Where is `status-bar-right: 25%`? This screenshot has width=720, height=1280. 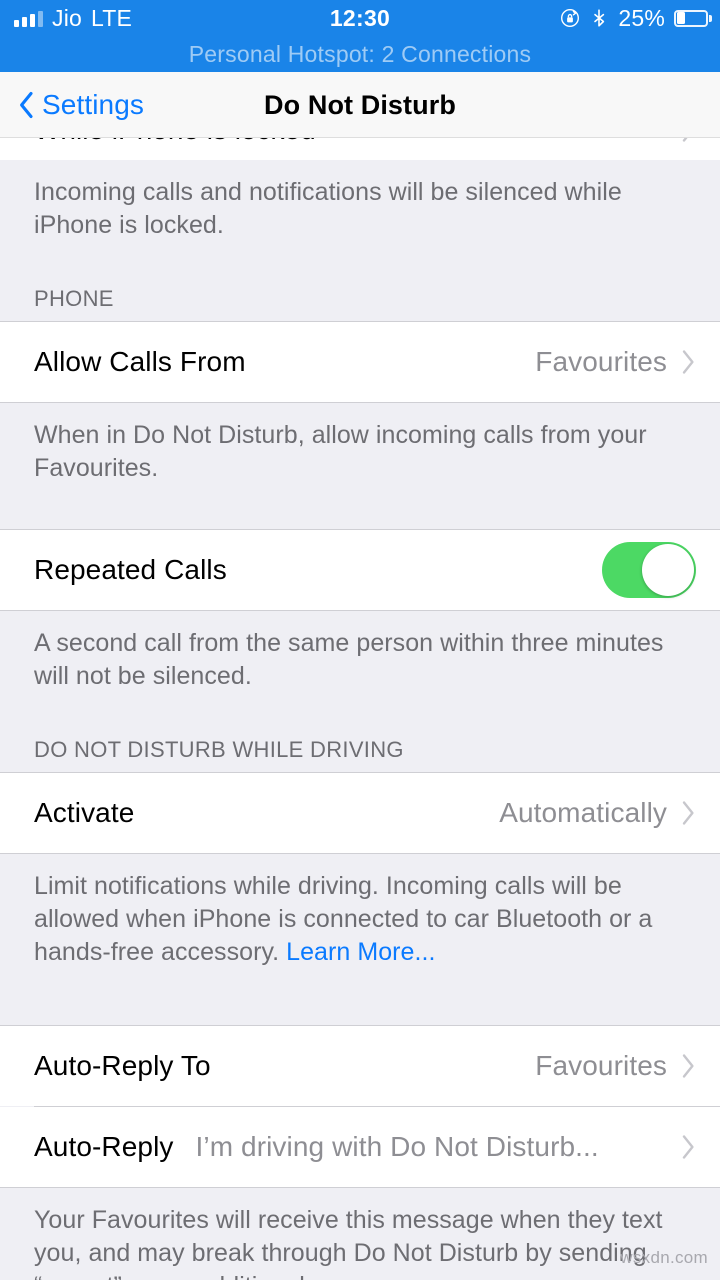 status-bar-right: 25% is located at coordinates (636, 18).